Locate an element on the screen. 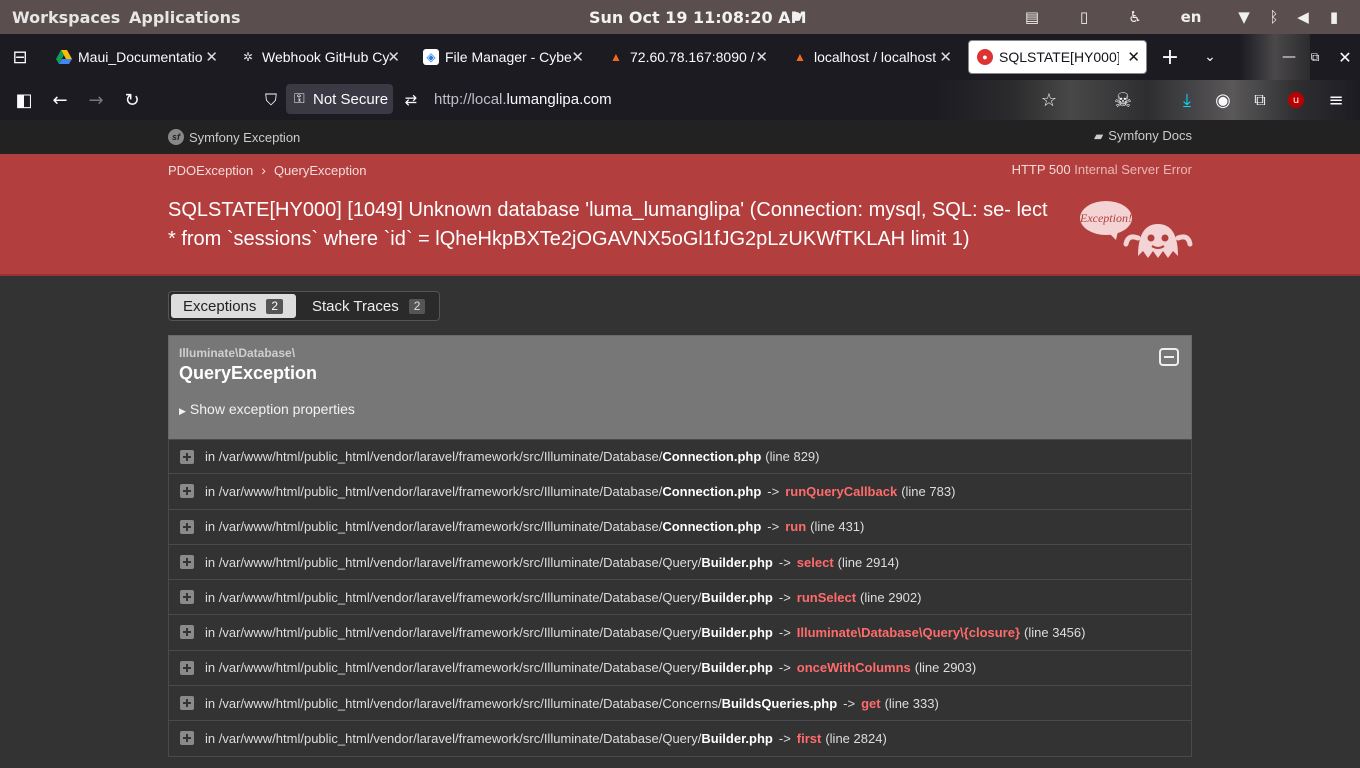 This screenshot has width=1360, height=768. clipboard-icon: ▯ is located at coordinates (1084, 17).